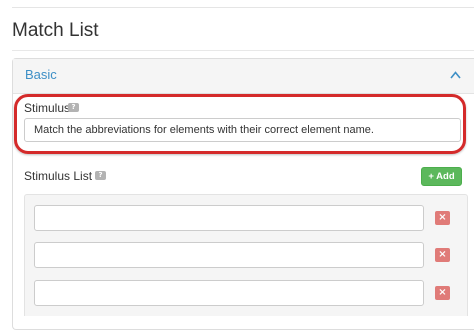  Describe the element at coordinates (243, 76) in the screenshot. I see `panel-heading: Basic` at that location.